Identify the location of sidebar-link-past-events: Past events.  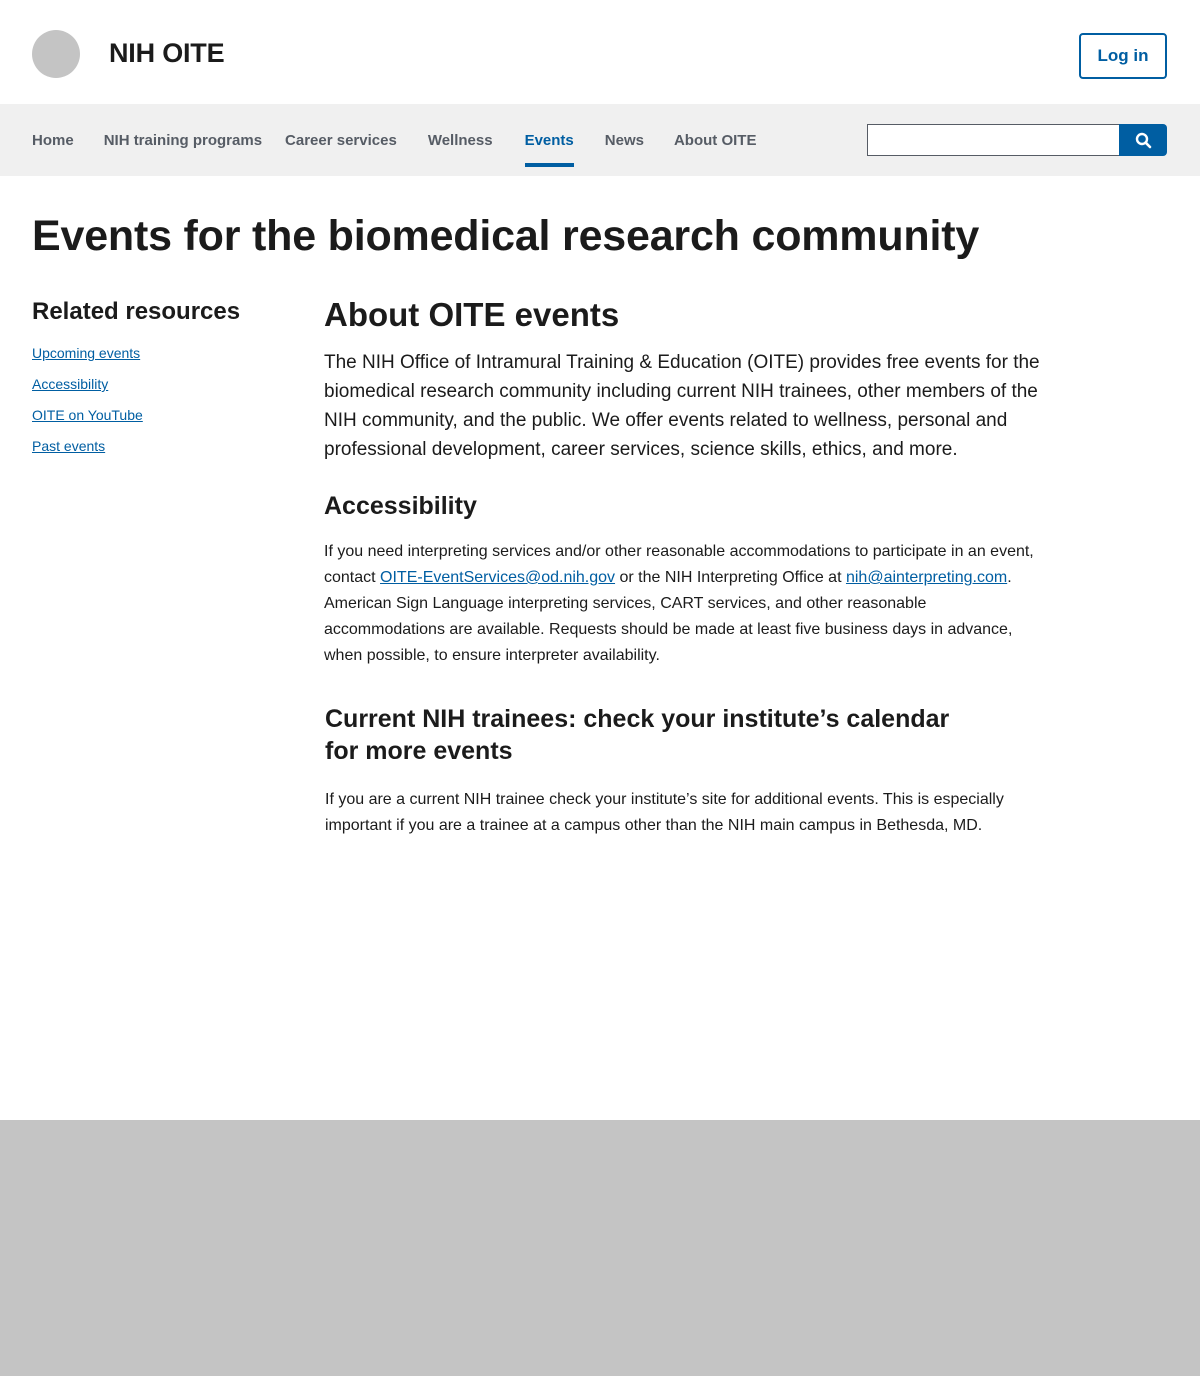
(68, 446).